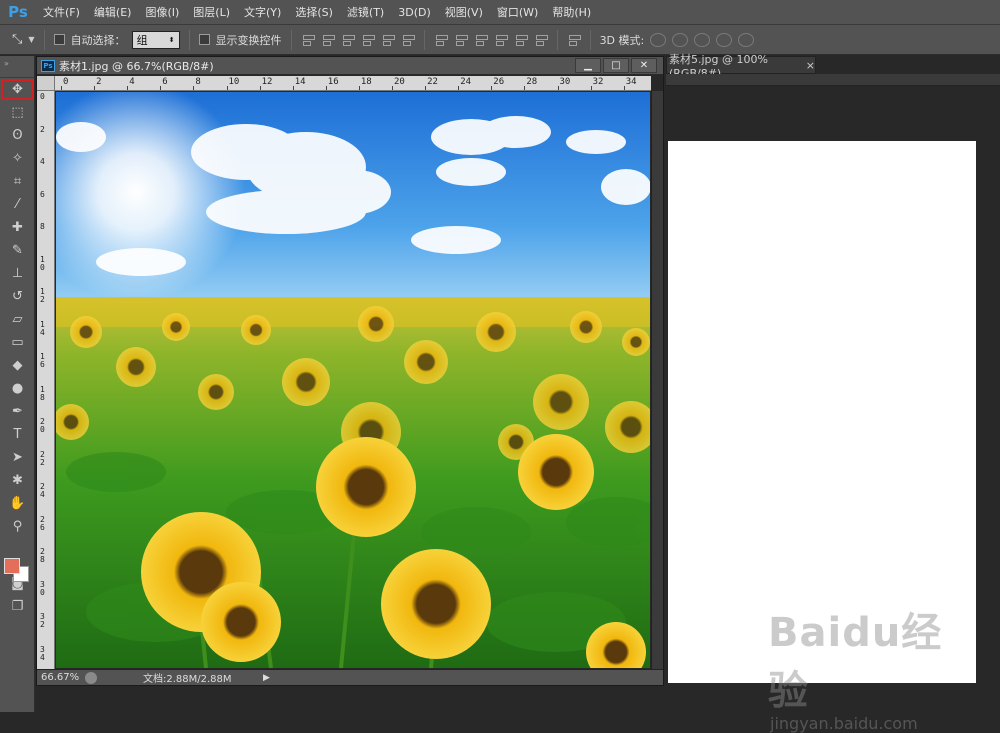 The image size is (1000, 733). What do you see at coordinates (61, 12) in the screenshot?
I see `menu-file: 文件(F)` at bounding box center [61, 12].